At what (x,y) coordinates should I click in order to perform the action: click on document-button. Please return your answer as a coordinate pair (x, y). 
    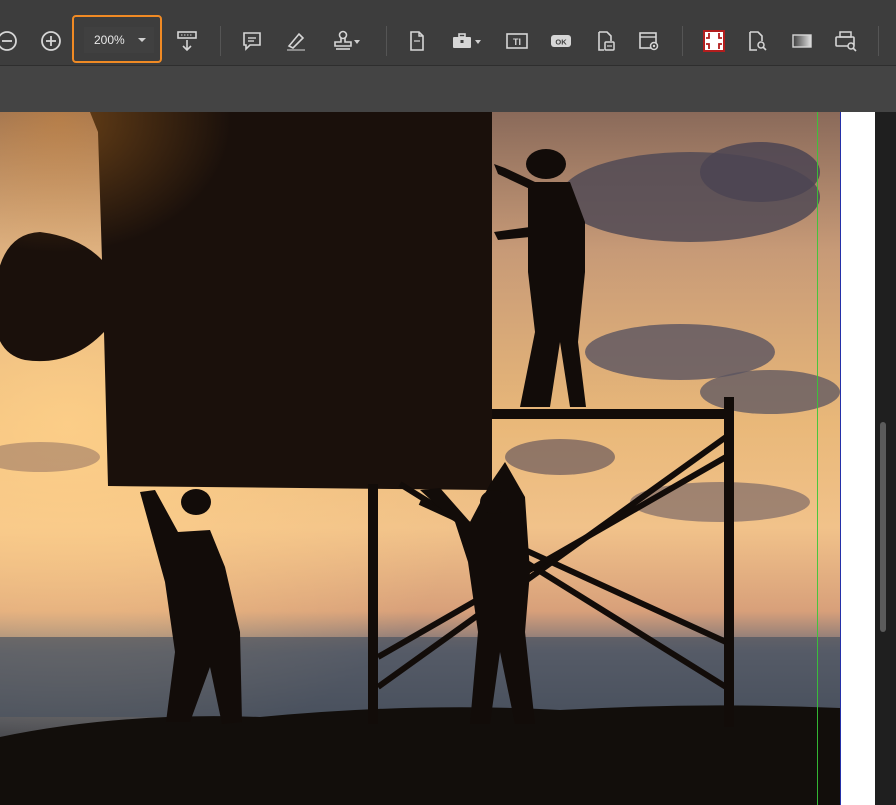
    Looking at the image, I should click on (417, 41).